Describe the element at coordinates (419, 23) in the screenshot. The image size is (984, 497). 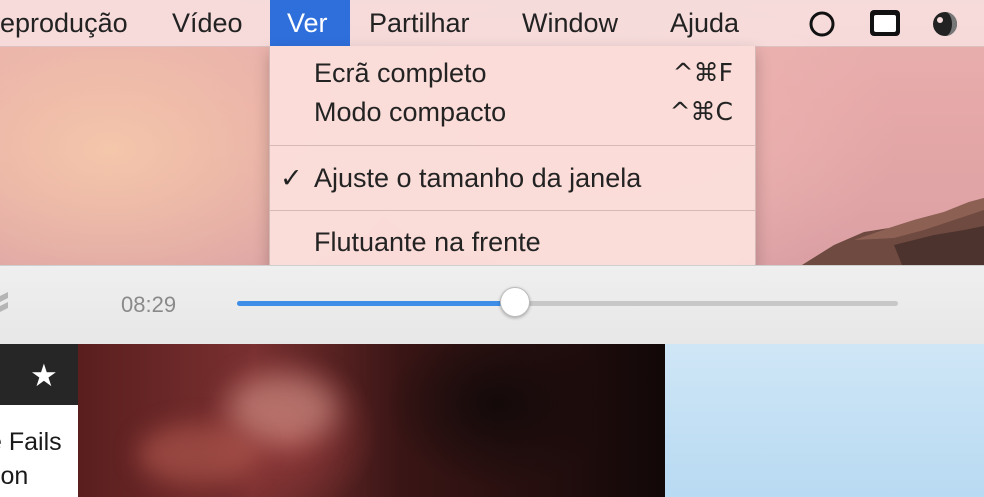
I see `menu-partilhar: Partilhar` at that location.